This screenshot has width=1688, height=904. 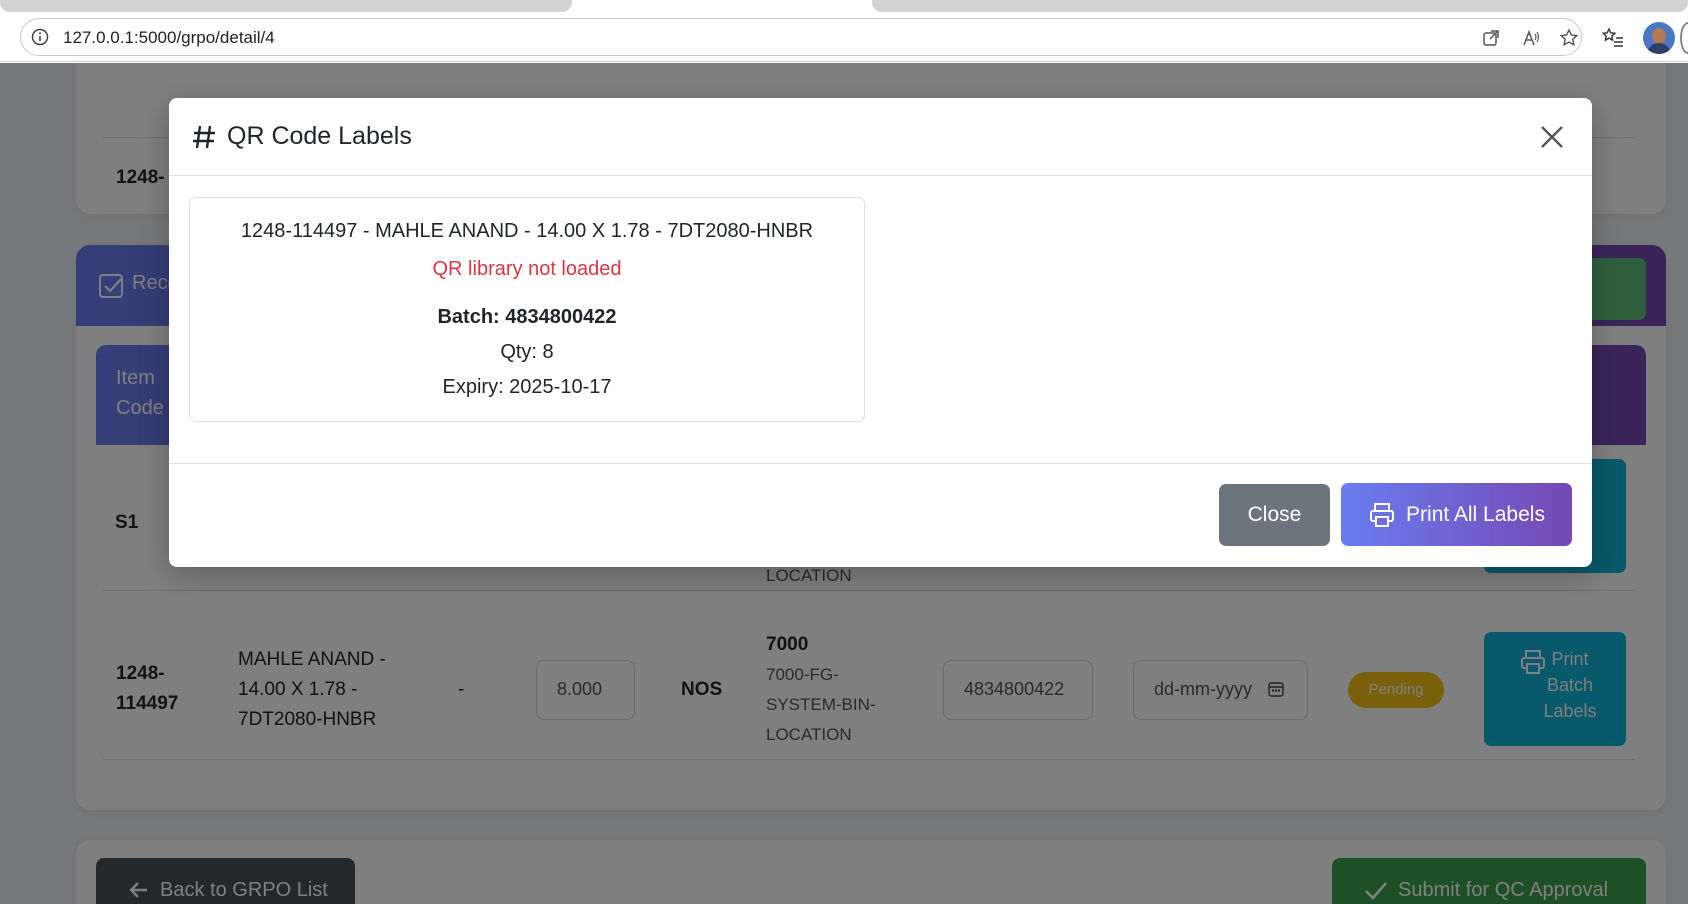 What do you see at coordinates (801, 37) in the screenshot?
I see `address-bar: 127.0.0.1:5000/grpo/detail/4` at bounding box center [801, 37].